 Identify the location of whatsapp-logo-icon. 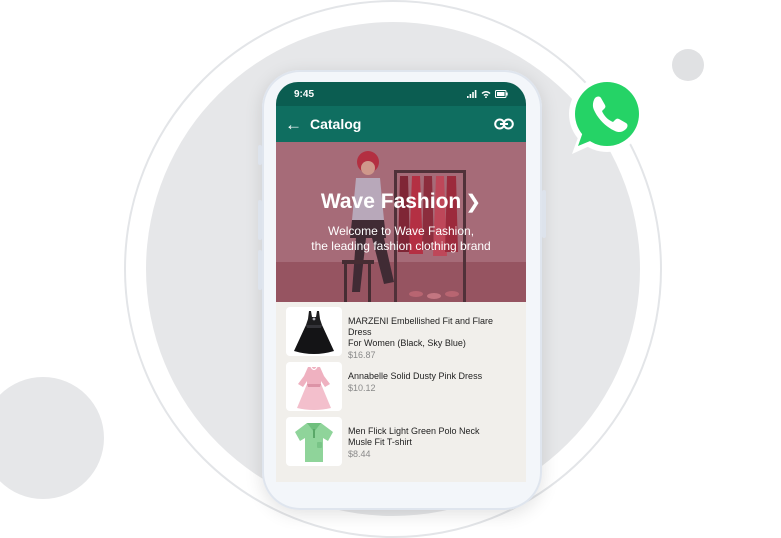
(607, 115).